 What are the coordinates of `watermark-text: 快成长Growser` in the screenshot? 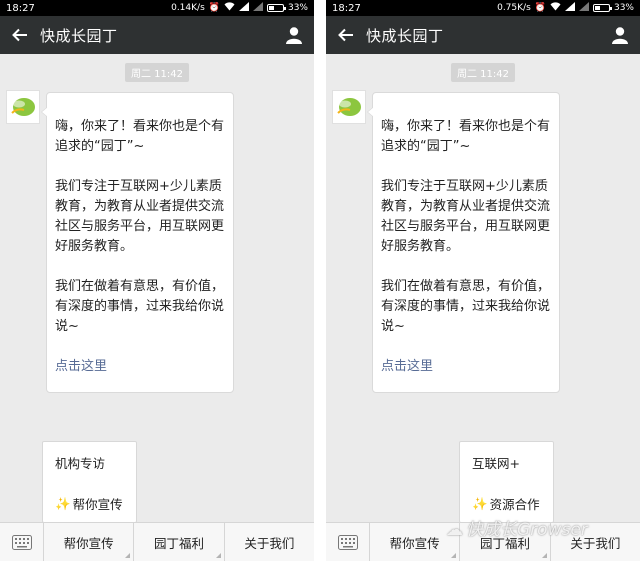 It's located at (527, 530).